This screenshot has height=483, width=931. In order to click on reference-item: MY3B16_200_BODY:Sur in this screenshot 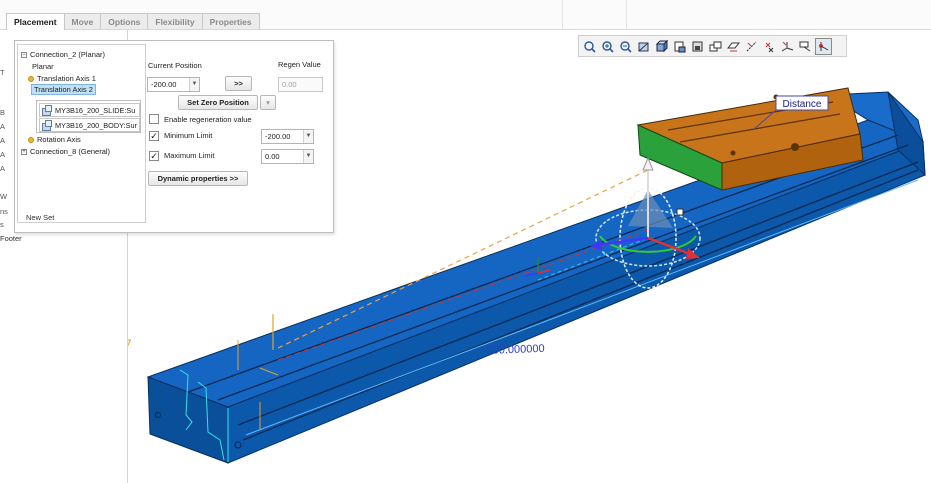, I will do `click(89, 125)`.